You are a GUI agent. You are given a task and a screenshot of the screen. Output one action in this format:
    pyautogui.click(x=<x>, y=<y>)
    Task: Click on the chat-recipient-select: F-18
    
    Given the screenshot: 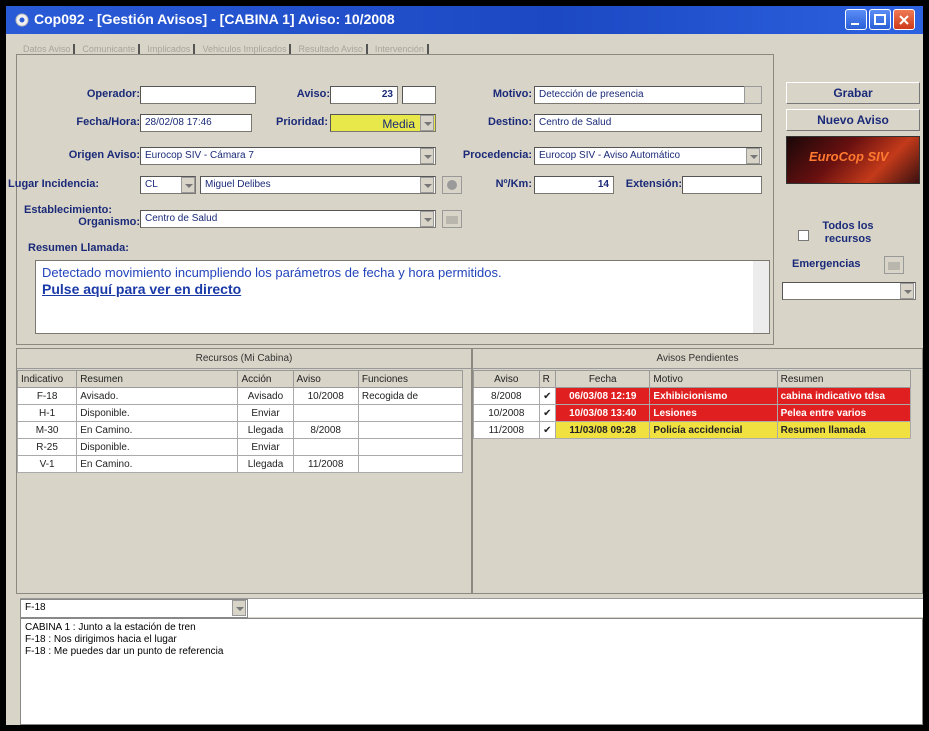 What is the action you would take?
    pyautogui.click(x=134, y=608)
    